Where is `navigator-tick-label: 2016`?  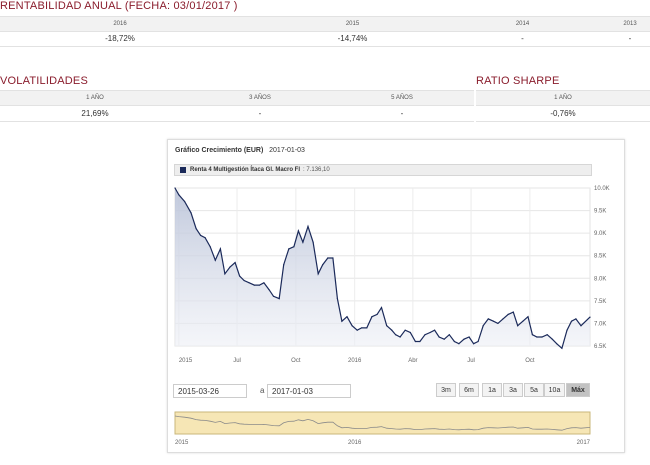 navigator-tick-label: 2016 is located at coordinates (355, 443).